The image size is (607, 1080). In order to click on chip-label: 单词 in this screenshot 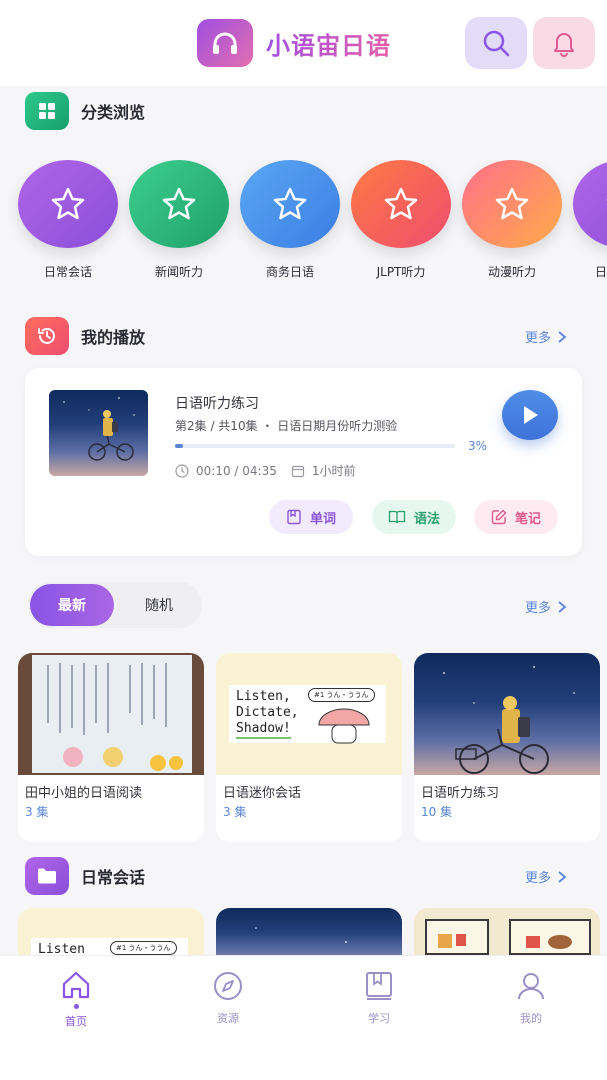, I will do `click(322, 519)`.